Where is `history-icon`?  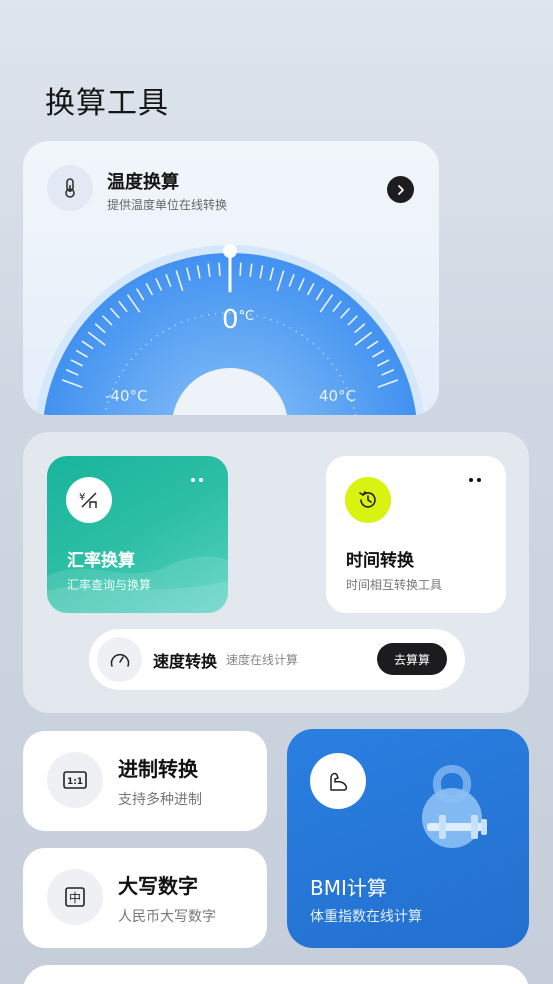
history-icon is located at coordinates (368, 500).